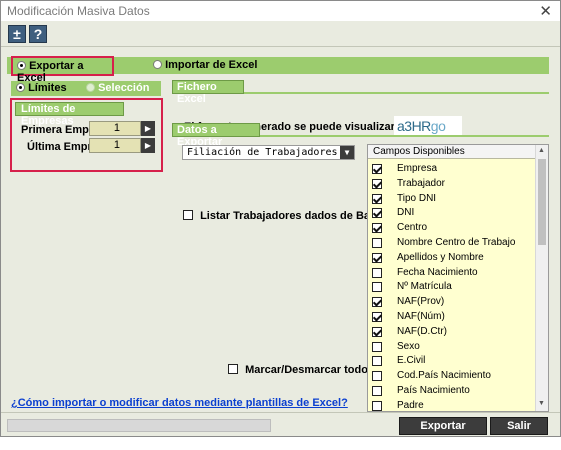 Image resolution: width=561 pixels, height=450 pixels. What do you see at coordinates (406, 213) in the screenshot?
I see `list-item-label: DNI` at bounding box center [406, 213].